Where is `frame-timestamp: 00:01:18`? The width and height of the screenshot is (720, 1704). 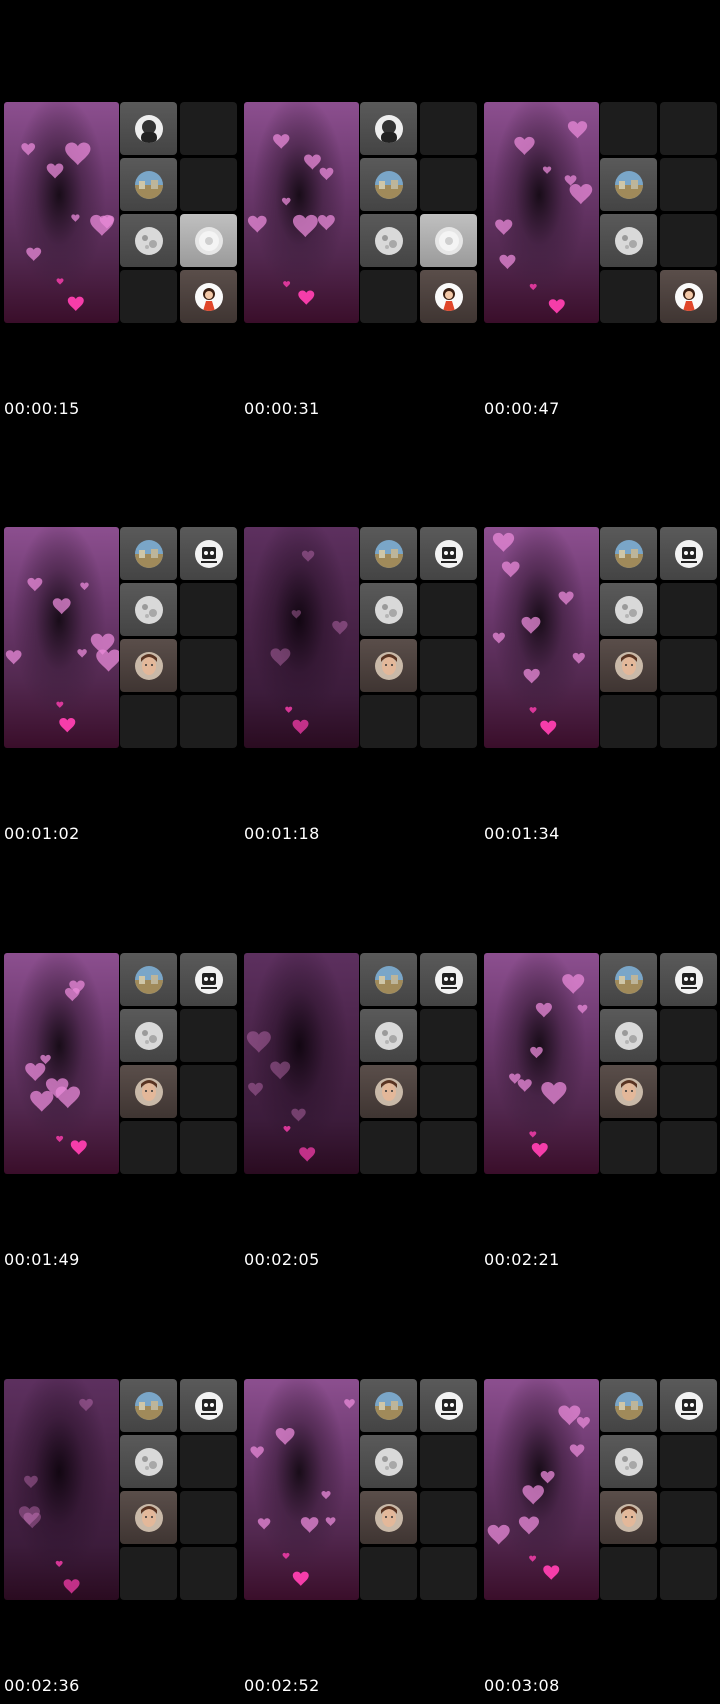 frame-timestamp: 00:01:18 is located at coordinates (282, 833).